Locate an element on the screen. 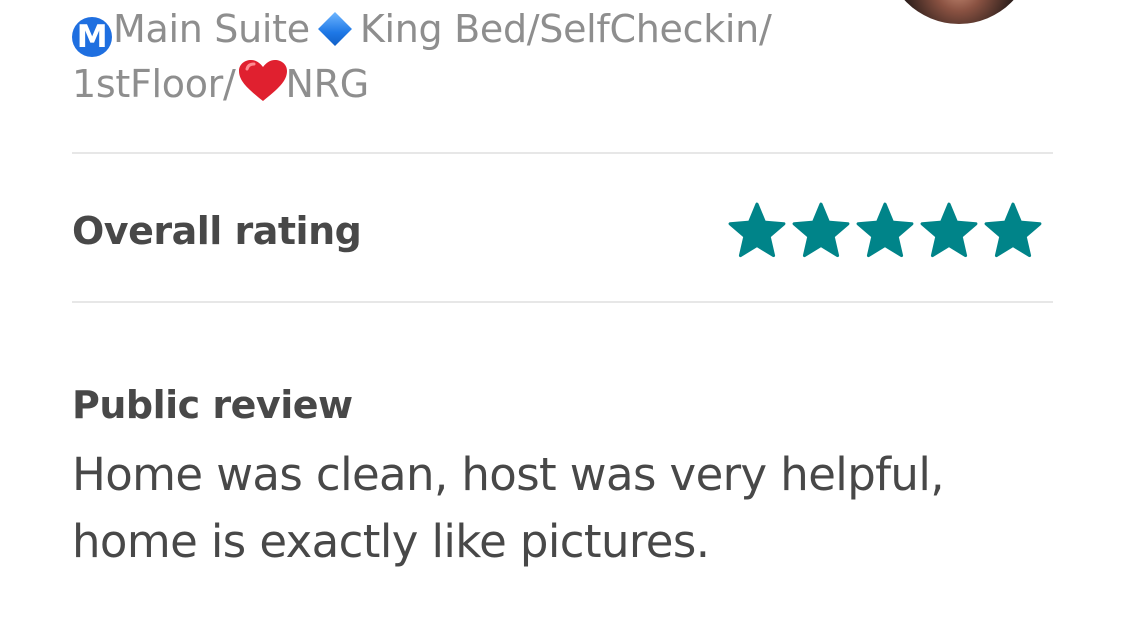 The height and width of the screenshot is (631, 1125). blue-diamond-icon is located at coordinates (334, 29).